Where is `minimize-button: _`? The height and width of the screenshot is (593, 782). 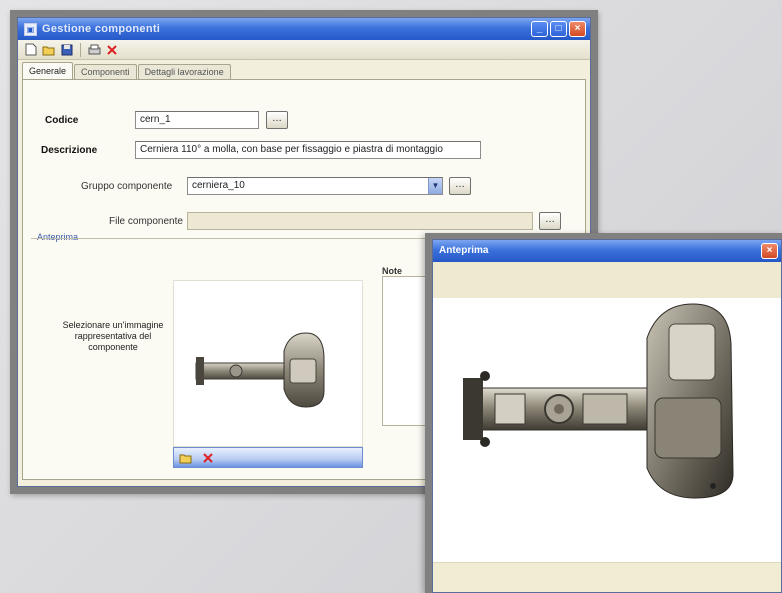
minimize-button: _ is located at coordinates (539, 29).